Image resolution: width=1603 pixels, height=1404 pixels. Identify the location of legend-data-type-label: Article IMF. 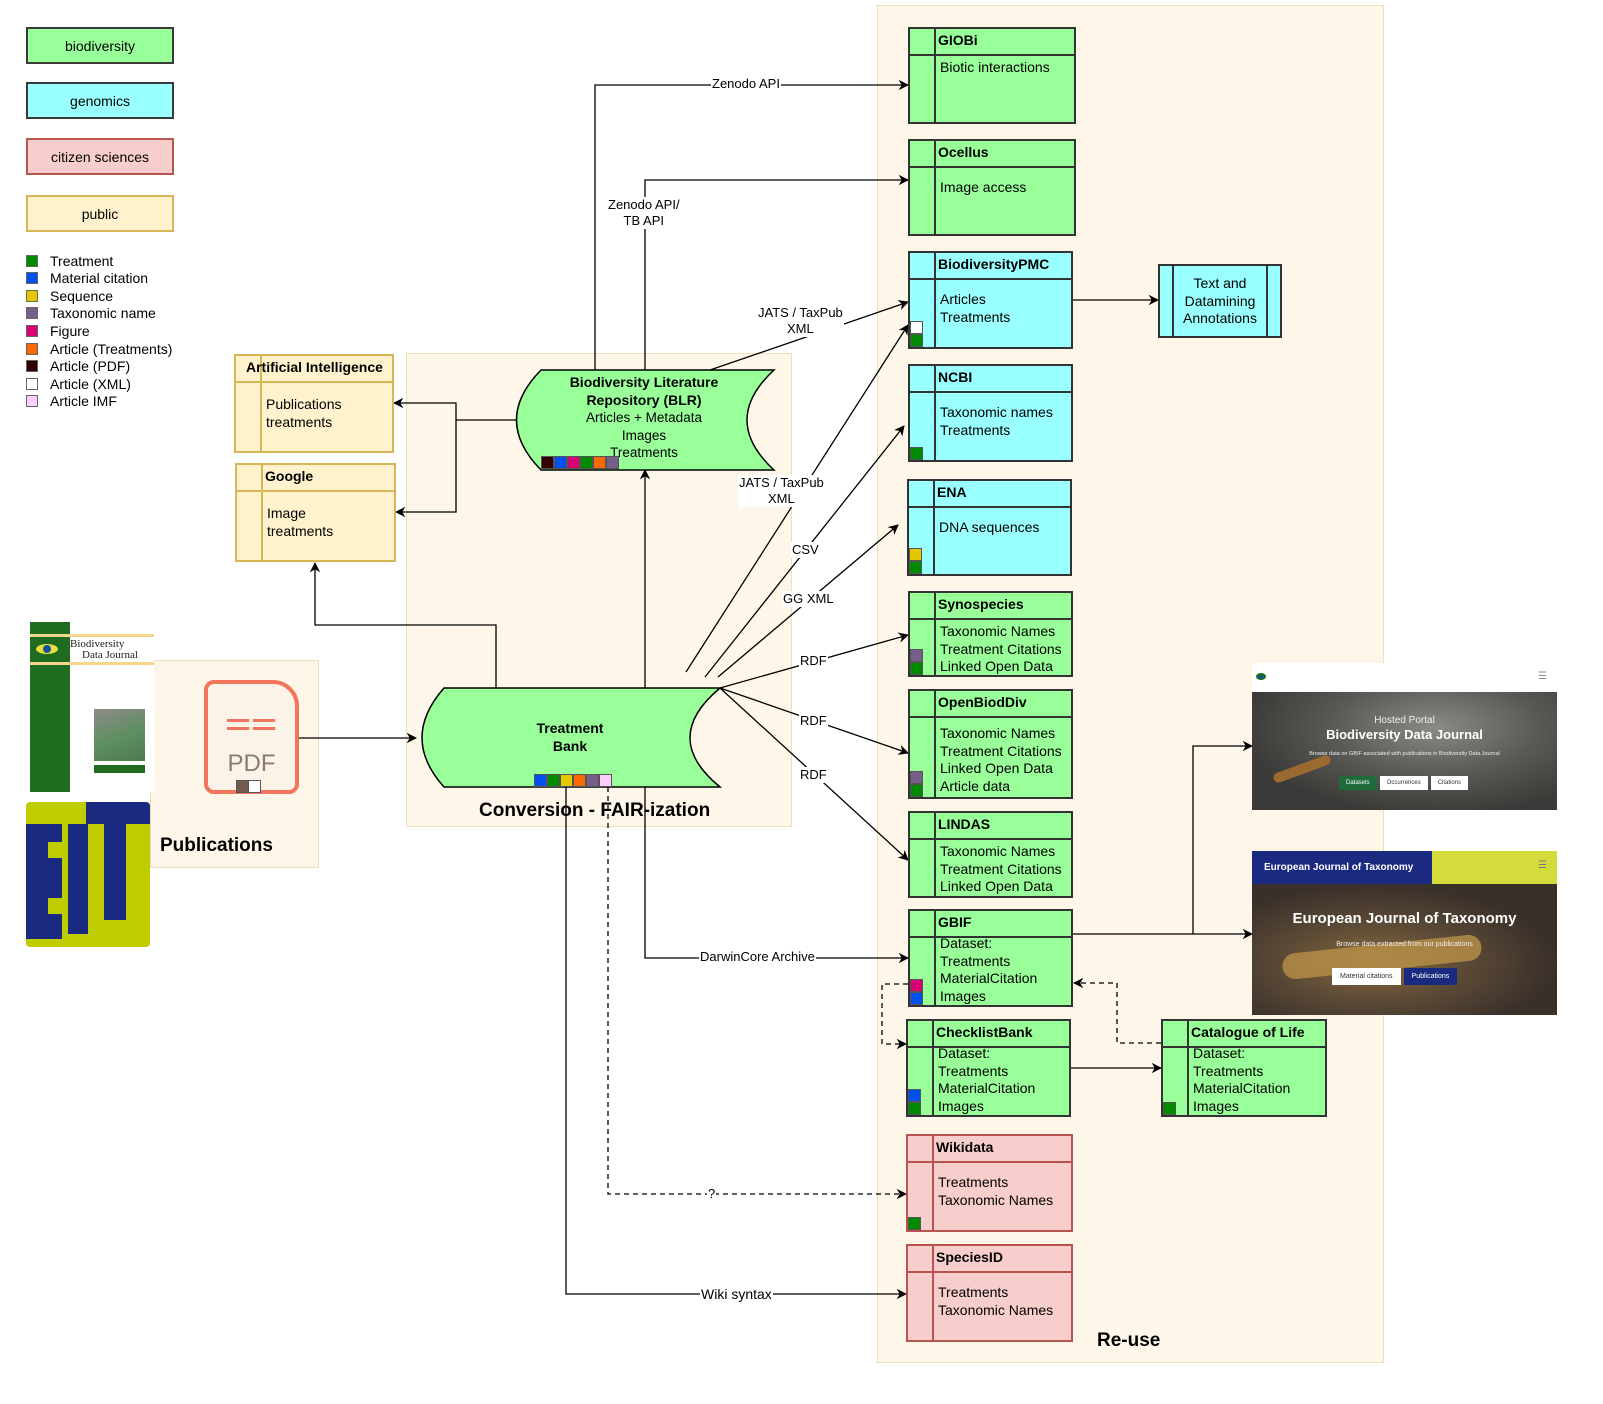
(83, 401).